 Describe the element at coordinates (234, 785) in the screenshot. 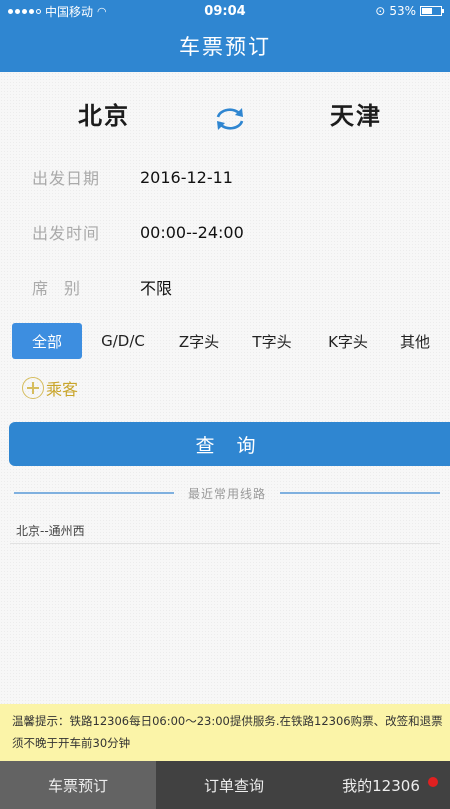

I see `tab-order-query: 订单查询` at that location.